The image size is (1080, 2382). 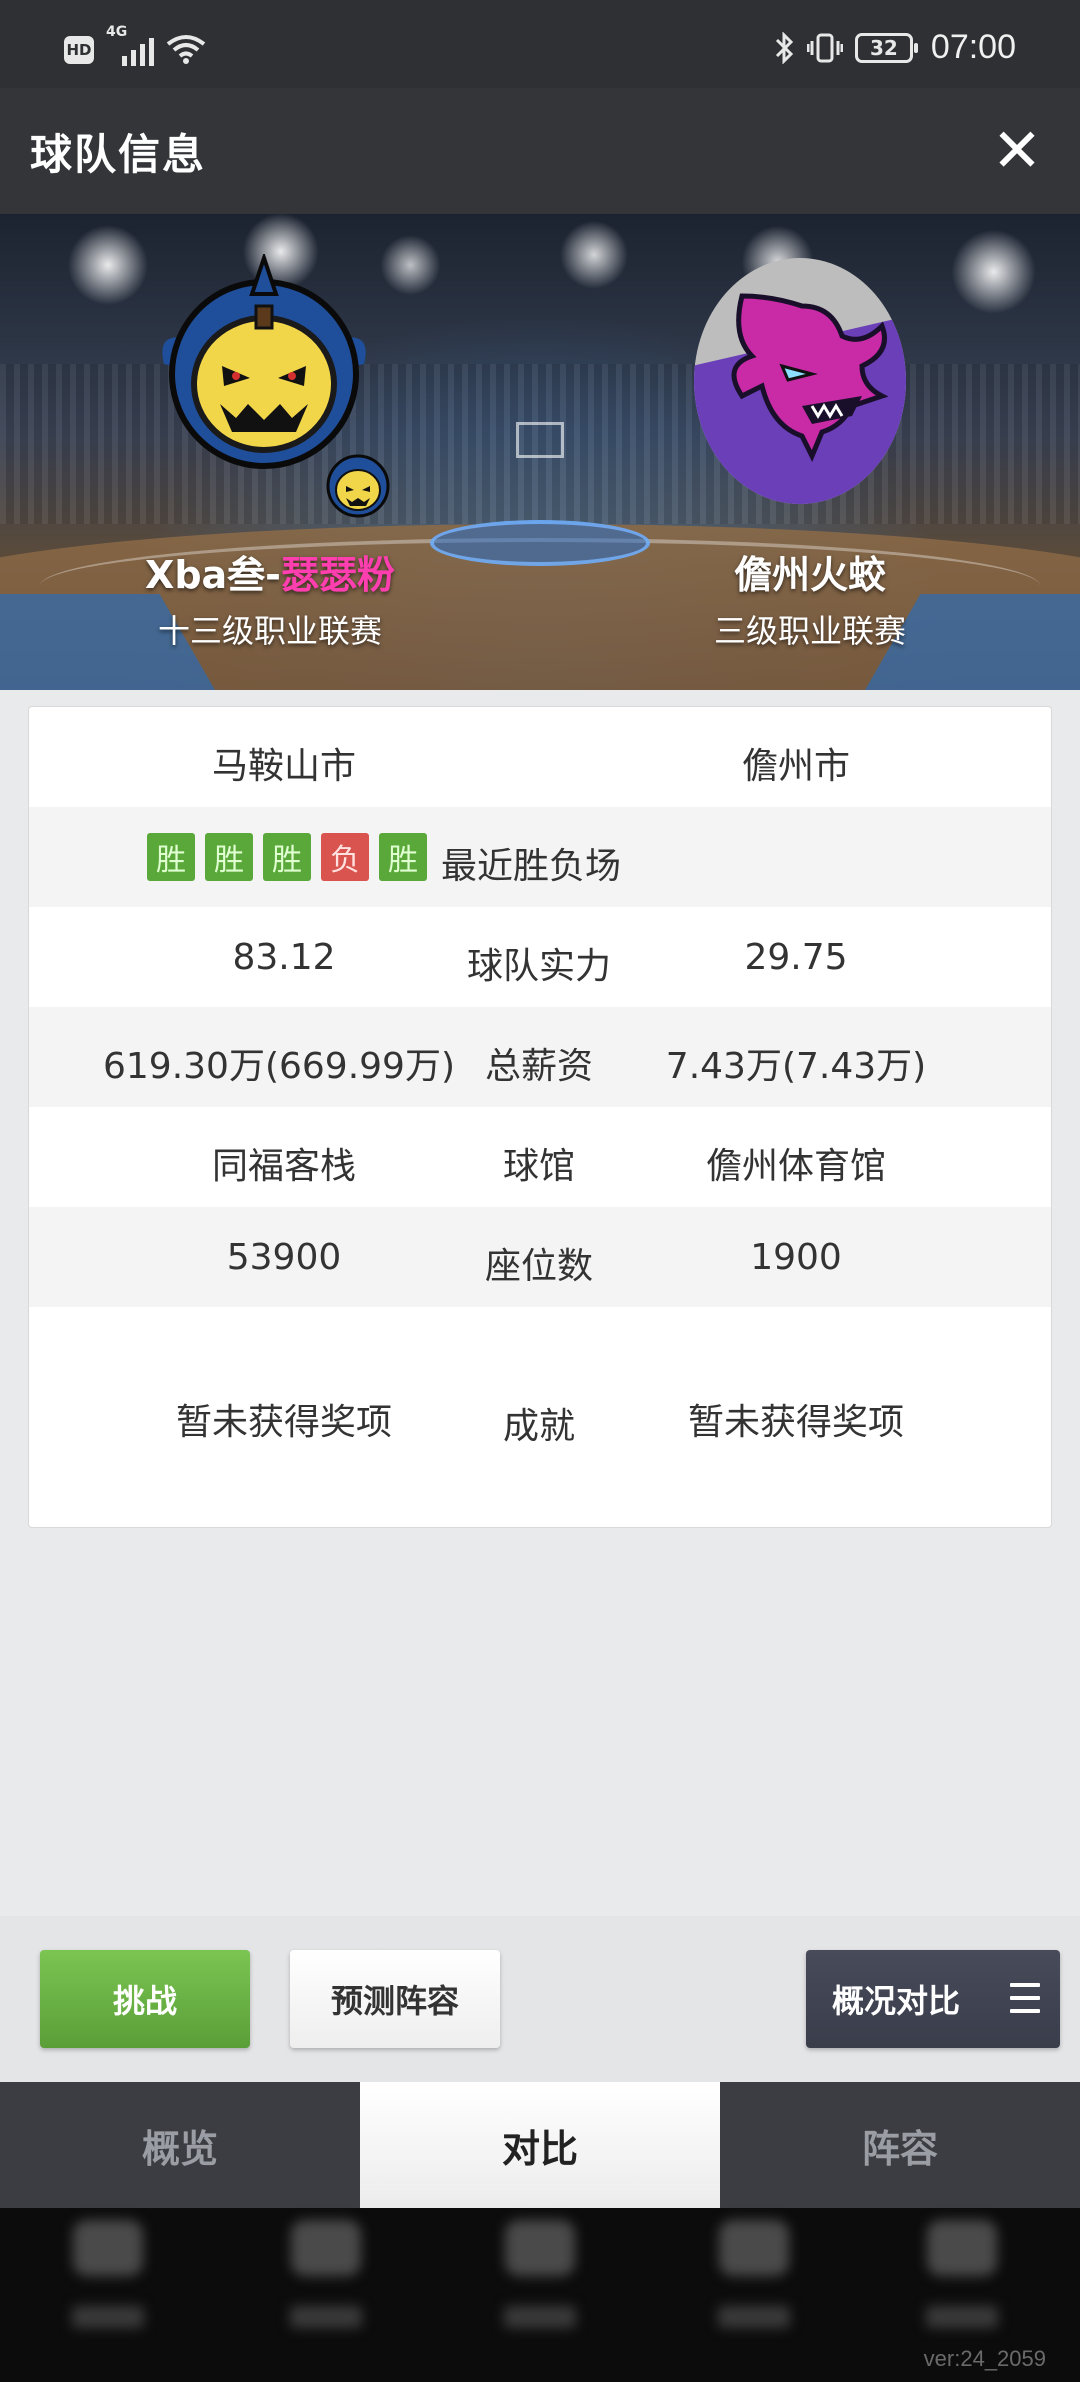 I want to click on team-left-league: 十三级职业联赛, so click(x=269, y=631).